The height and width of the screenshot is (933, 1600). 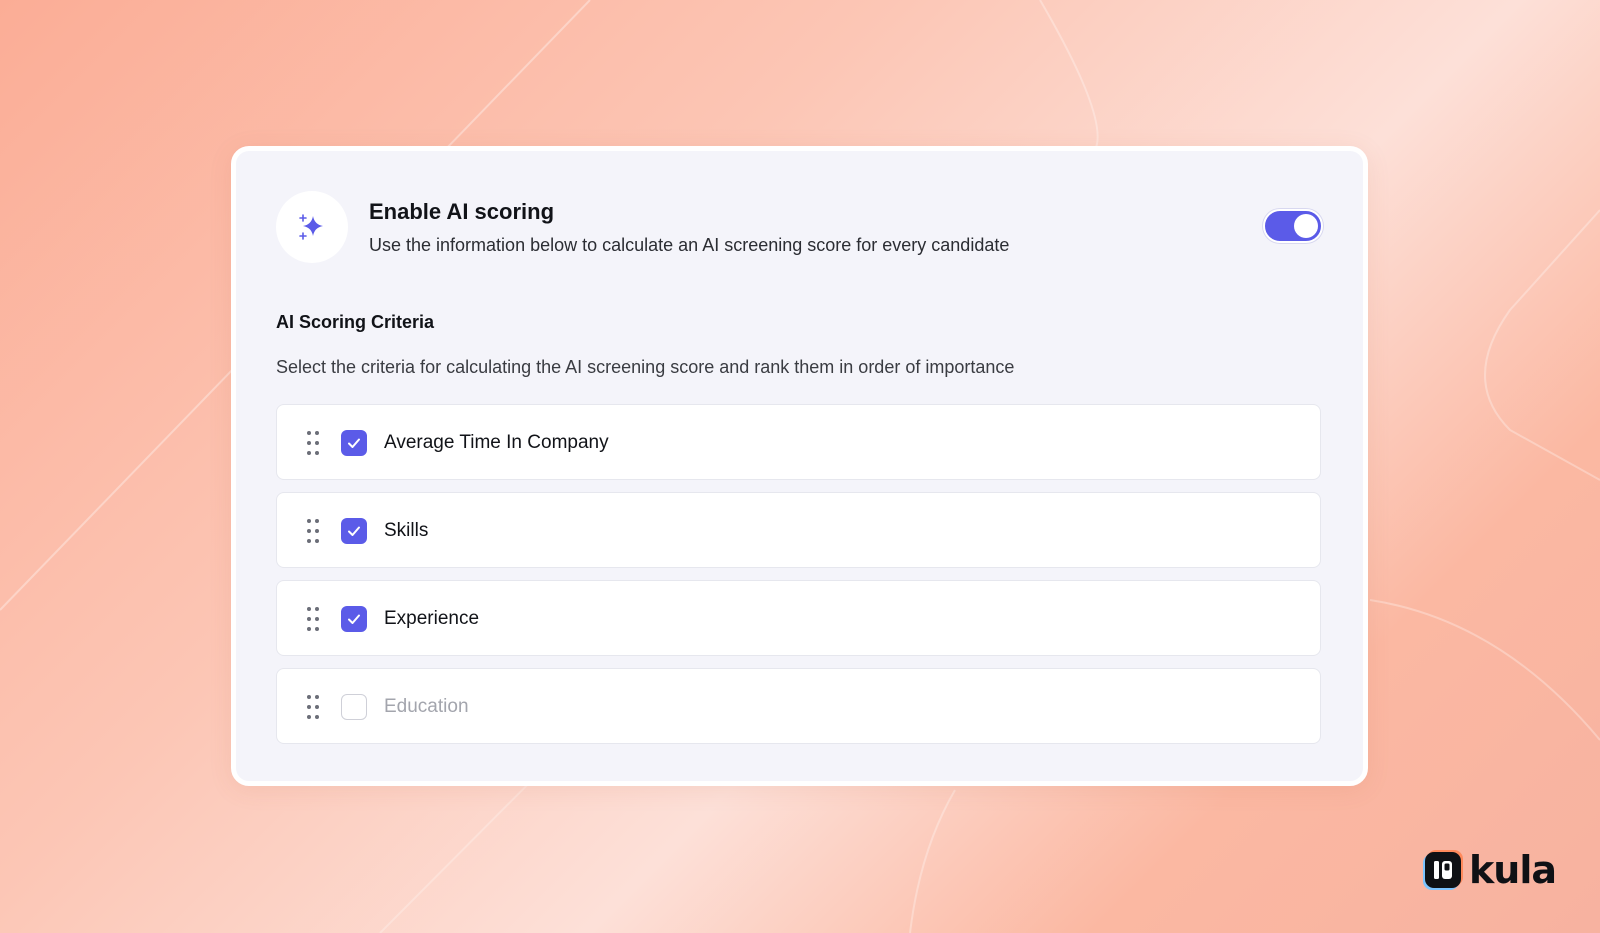 What do you see at coordinates (406, 530) in the screenshot?
I see `criteria-label: Skills` at bounding box center [406, 530].